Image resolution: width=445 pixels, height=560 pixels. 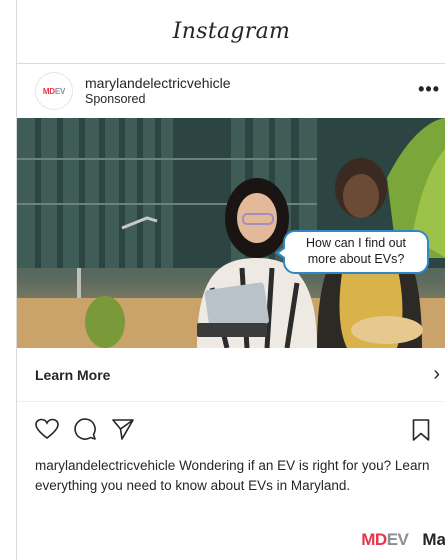 I want to click on speech-bubble: How can I find out more about EVs?, so click(x=352, y=252).